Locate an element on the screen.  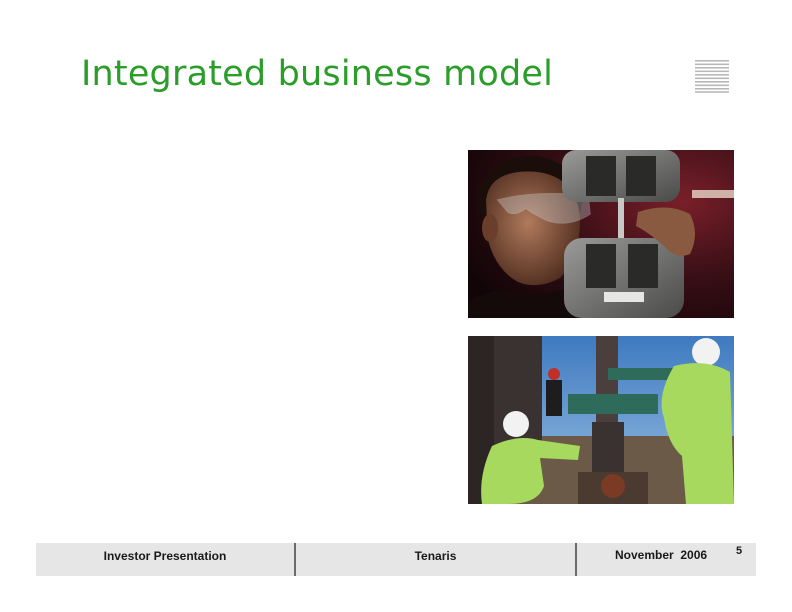
footer-left: Investor Presentation is located at coordinates (165, 559).